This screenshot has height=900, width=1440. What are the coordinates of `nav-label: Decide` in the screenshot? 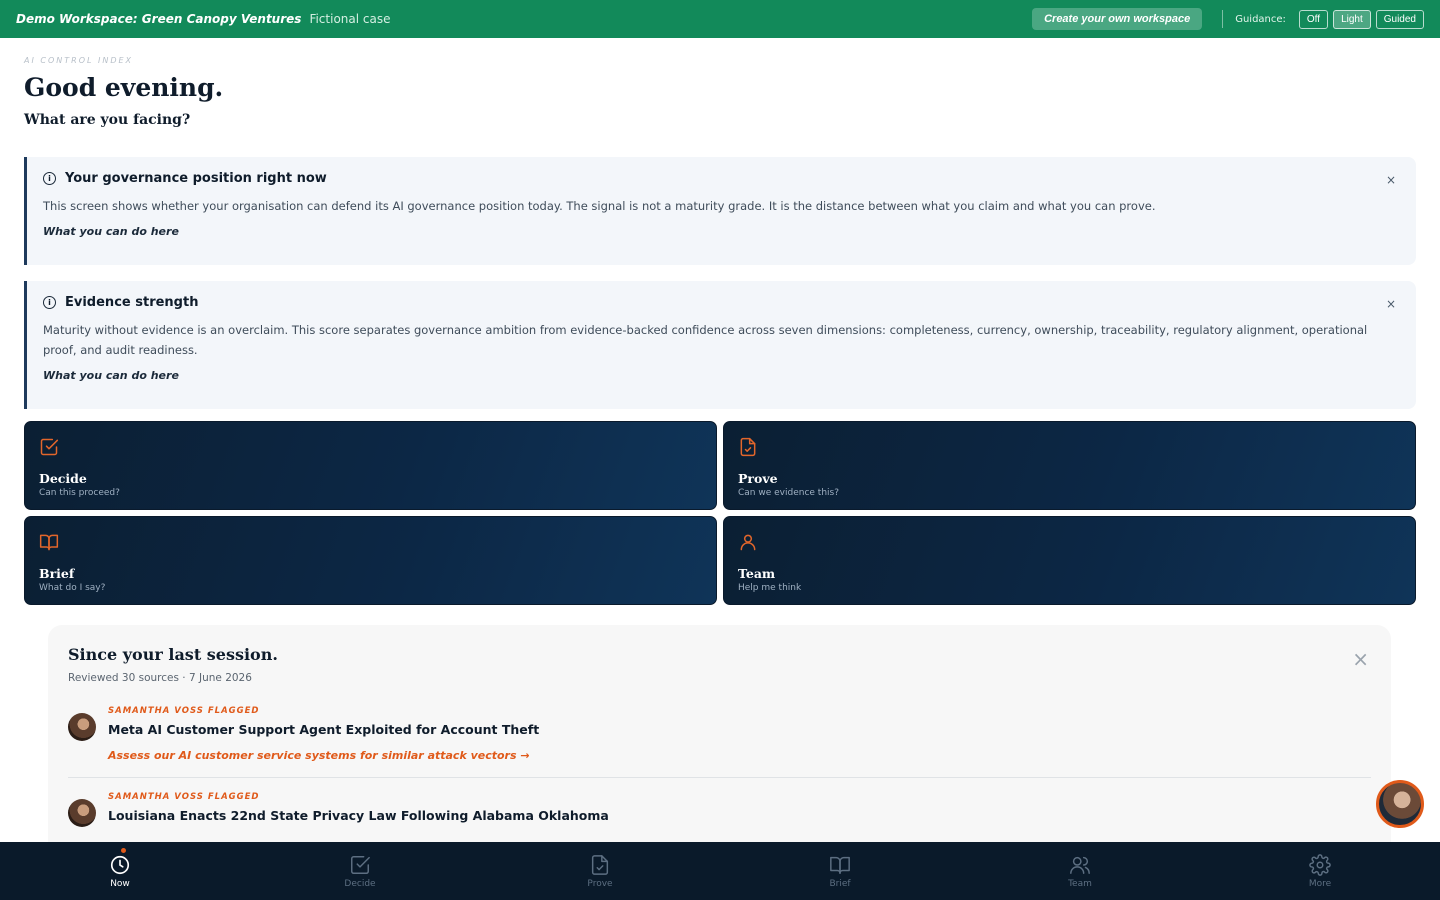 It's located at (360, 883).